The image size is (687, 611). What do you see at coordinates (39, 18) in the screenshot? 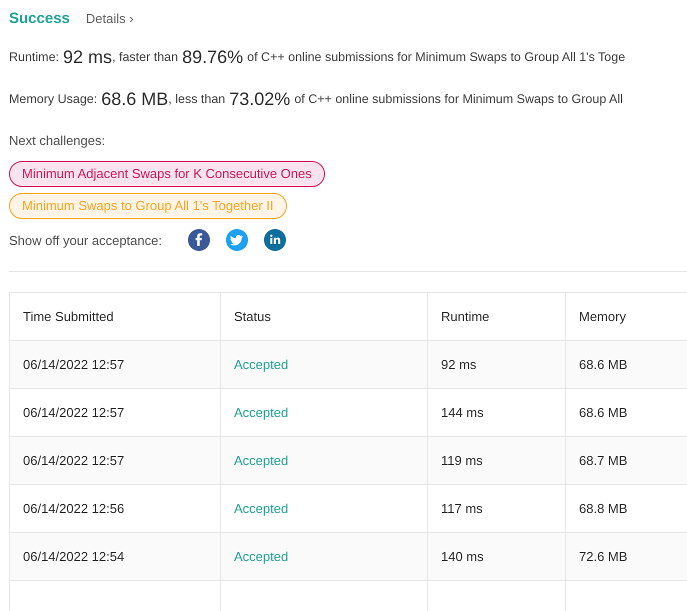
I see `success-title: Success` at bounding box center [39, 18].